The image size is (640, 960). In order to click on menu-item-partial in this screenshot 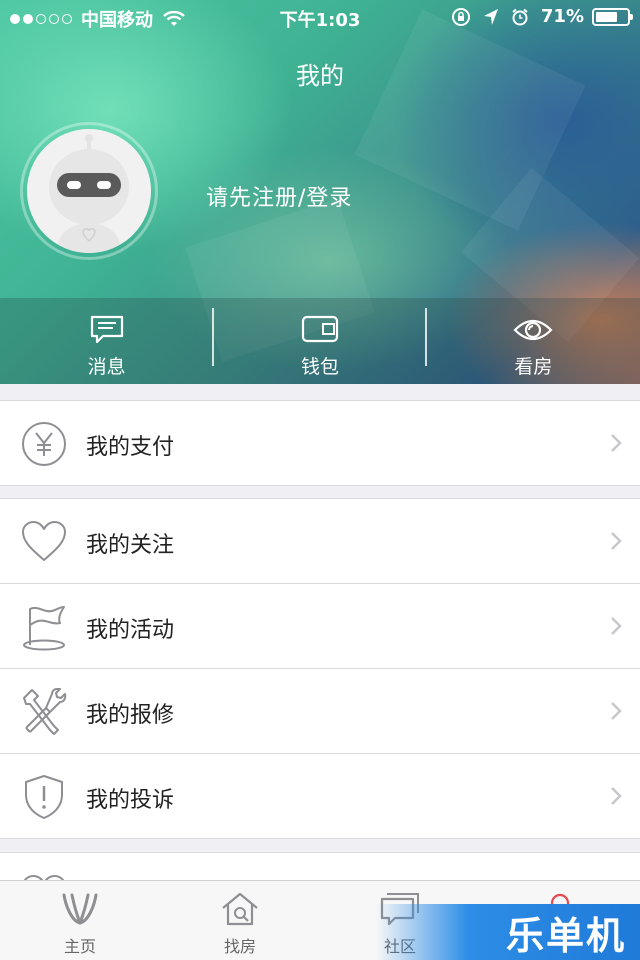, I will do `click(320, 866)`.